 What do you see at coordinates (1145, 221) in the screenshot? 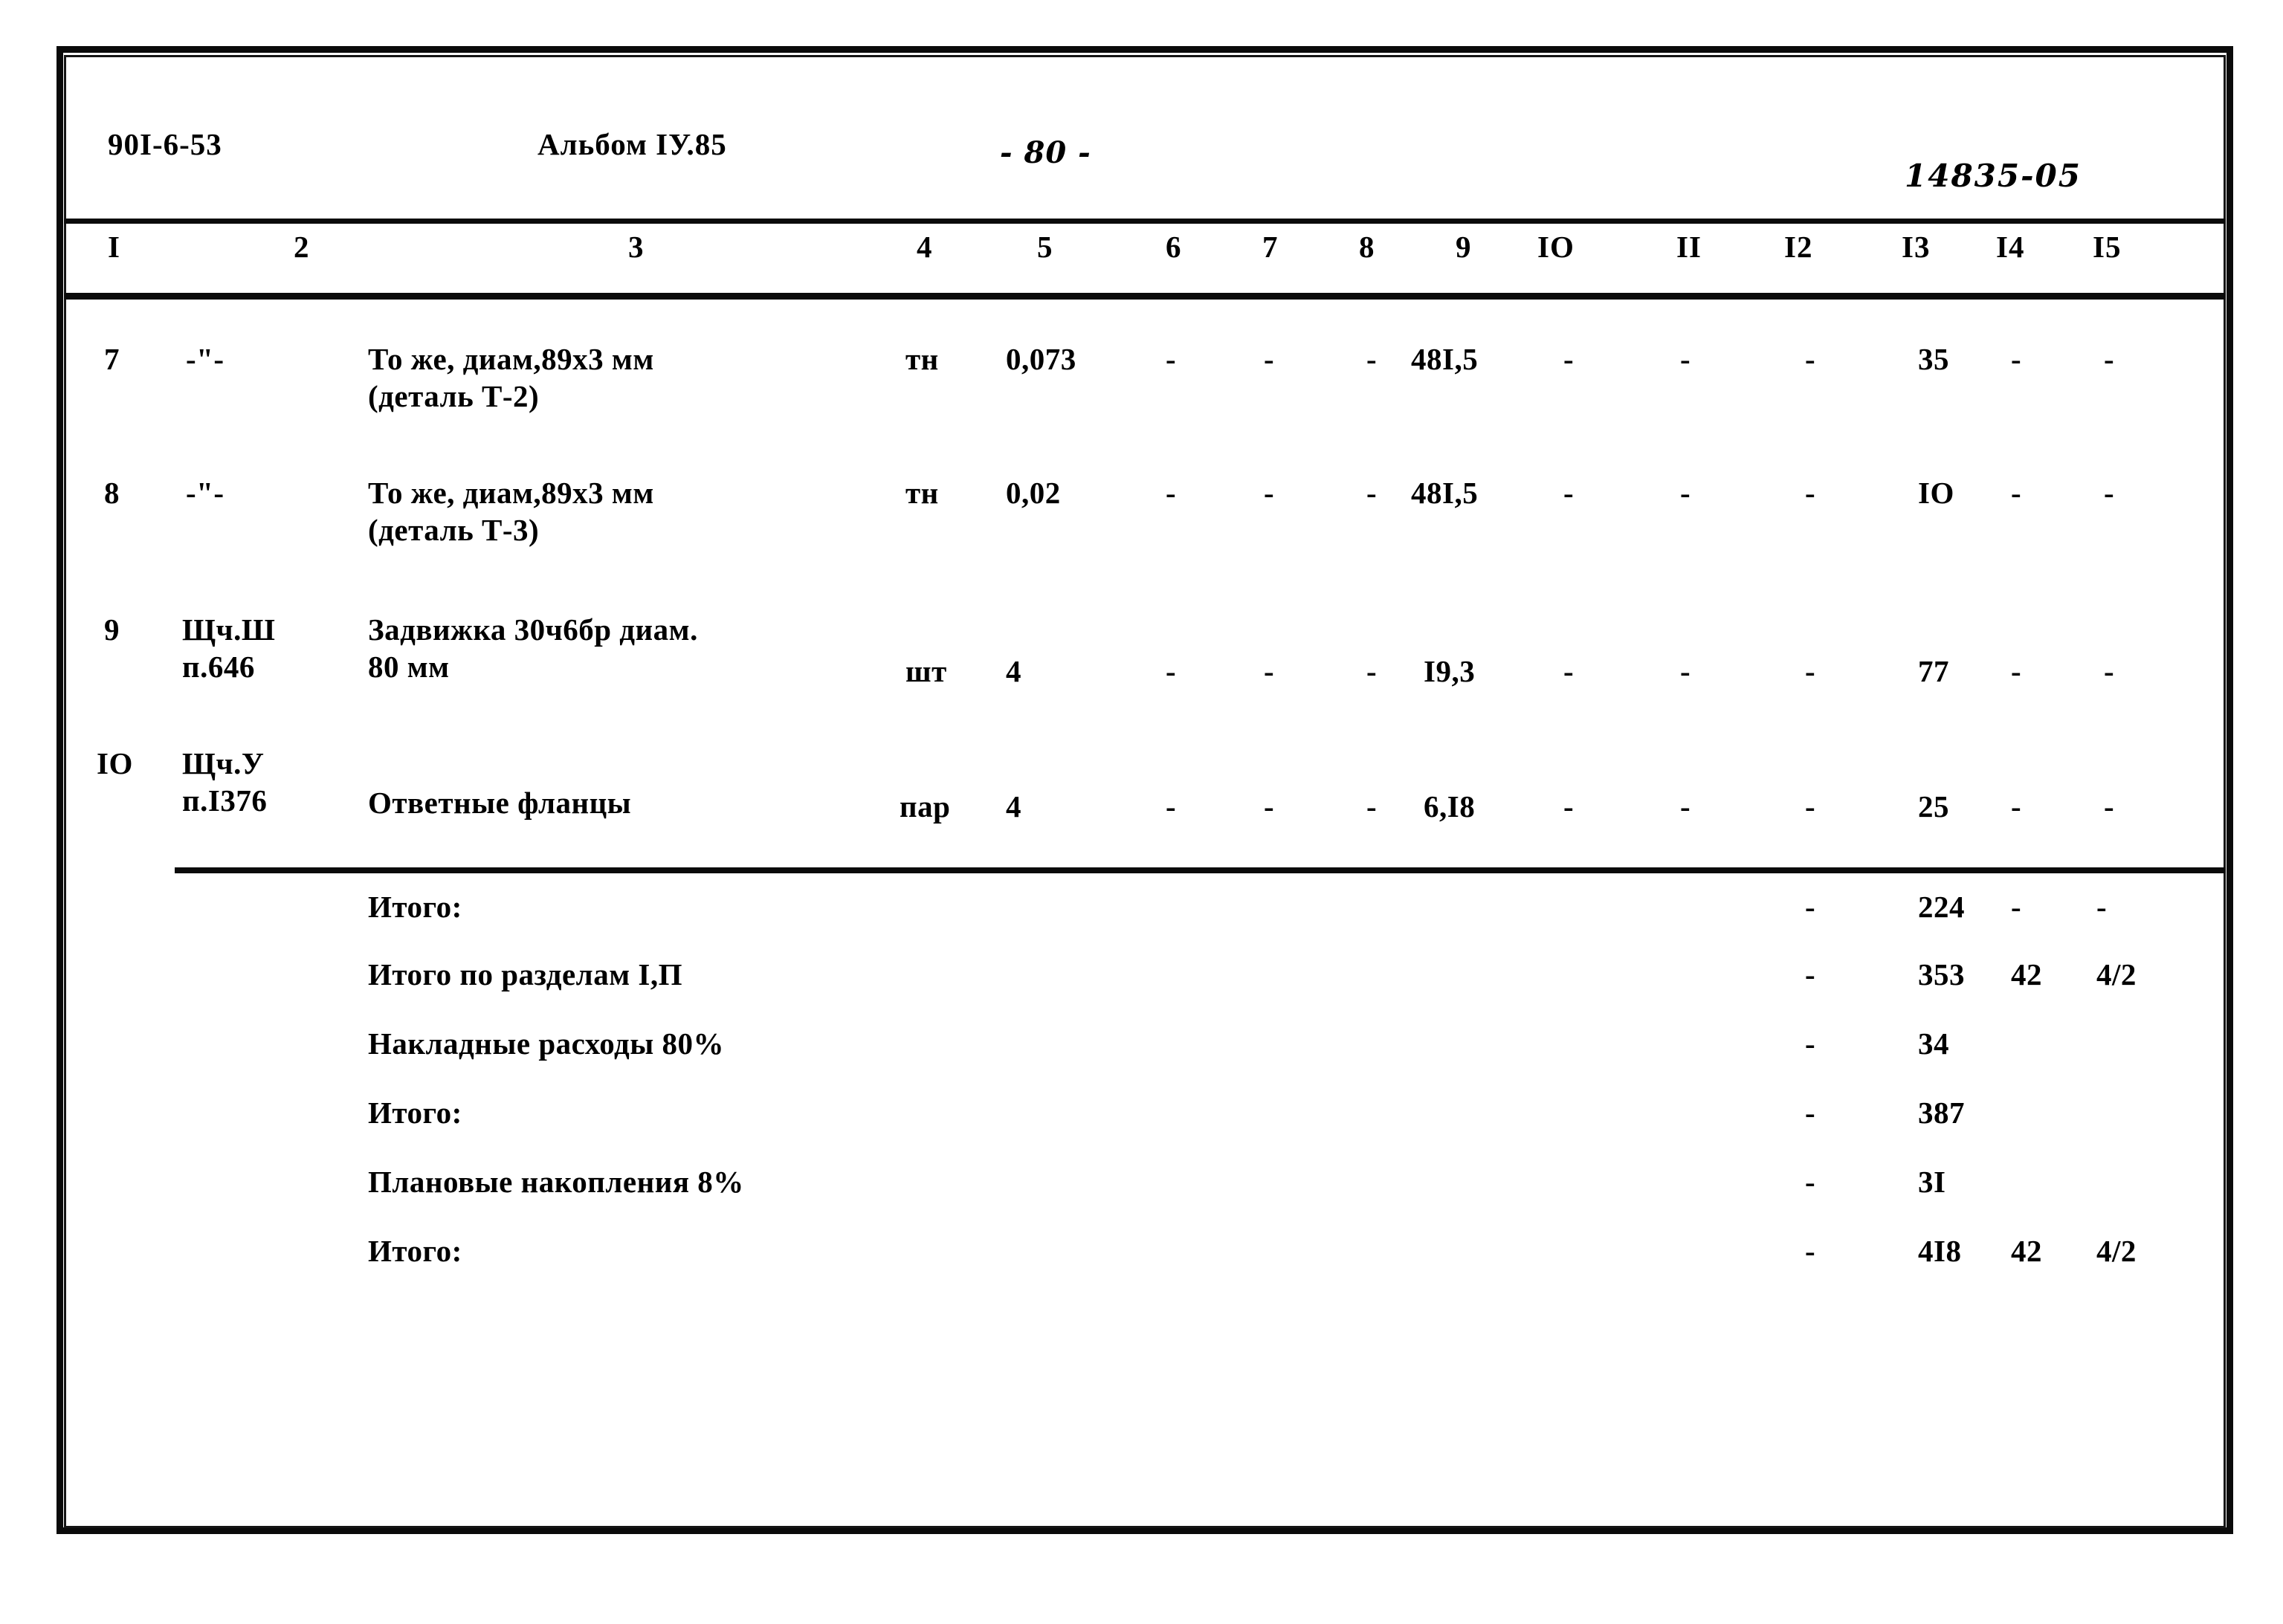
I see `table-top-rule` at bounding box center [1145, 221].